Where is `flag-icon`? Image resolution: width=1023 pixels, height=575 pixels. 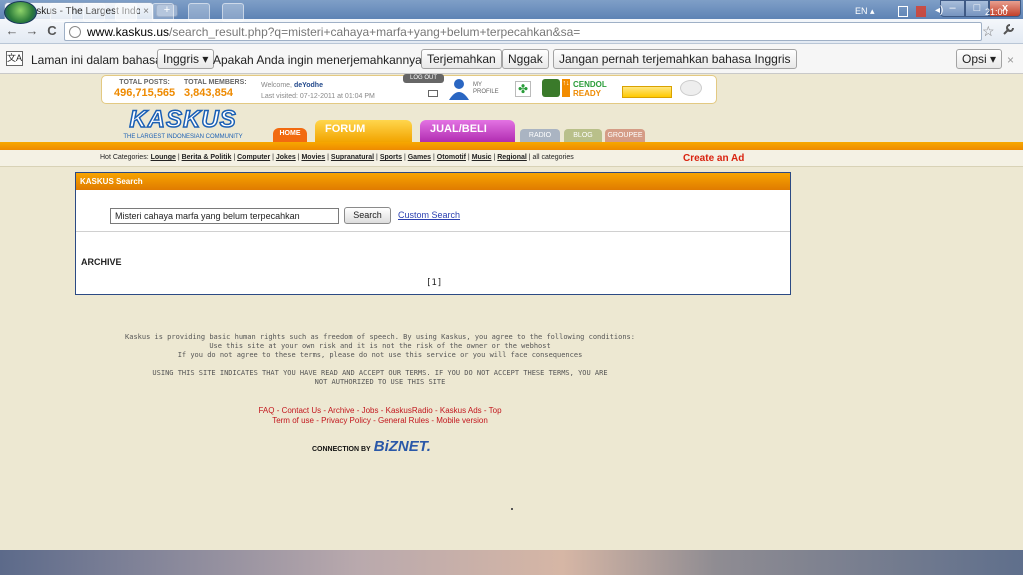
flag-icon is located at coordinates (921, 11).